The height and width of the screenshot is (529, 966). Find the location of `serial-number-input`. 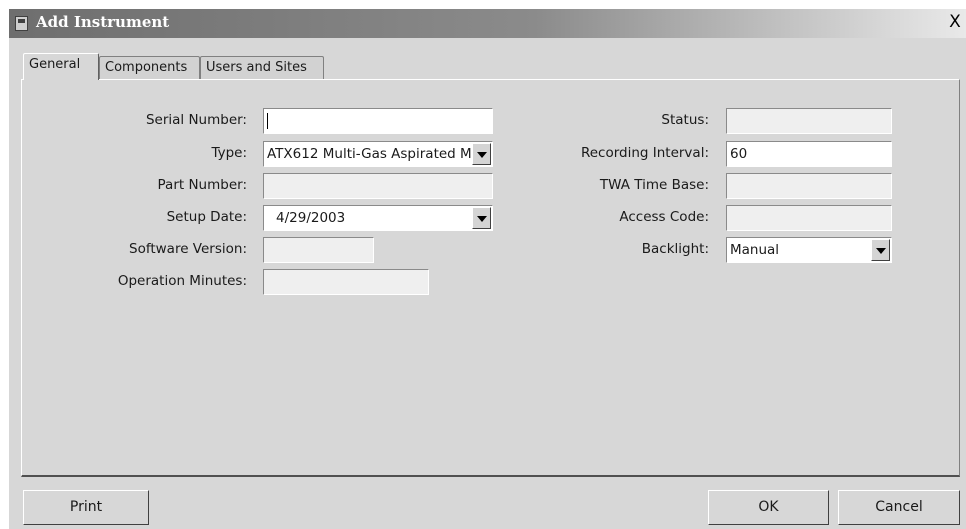

serial-number-input is located at coordinates (378, 121).